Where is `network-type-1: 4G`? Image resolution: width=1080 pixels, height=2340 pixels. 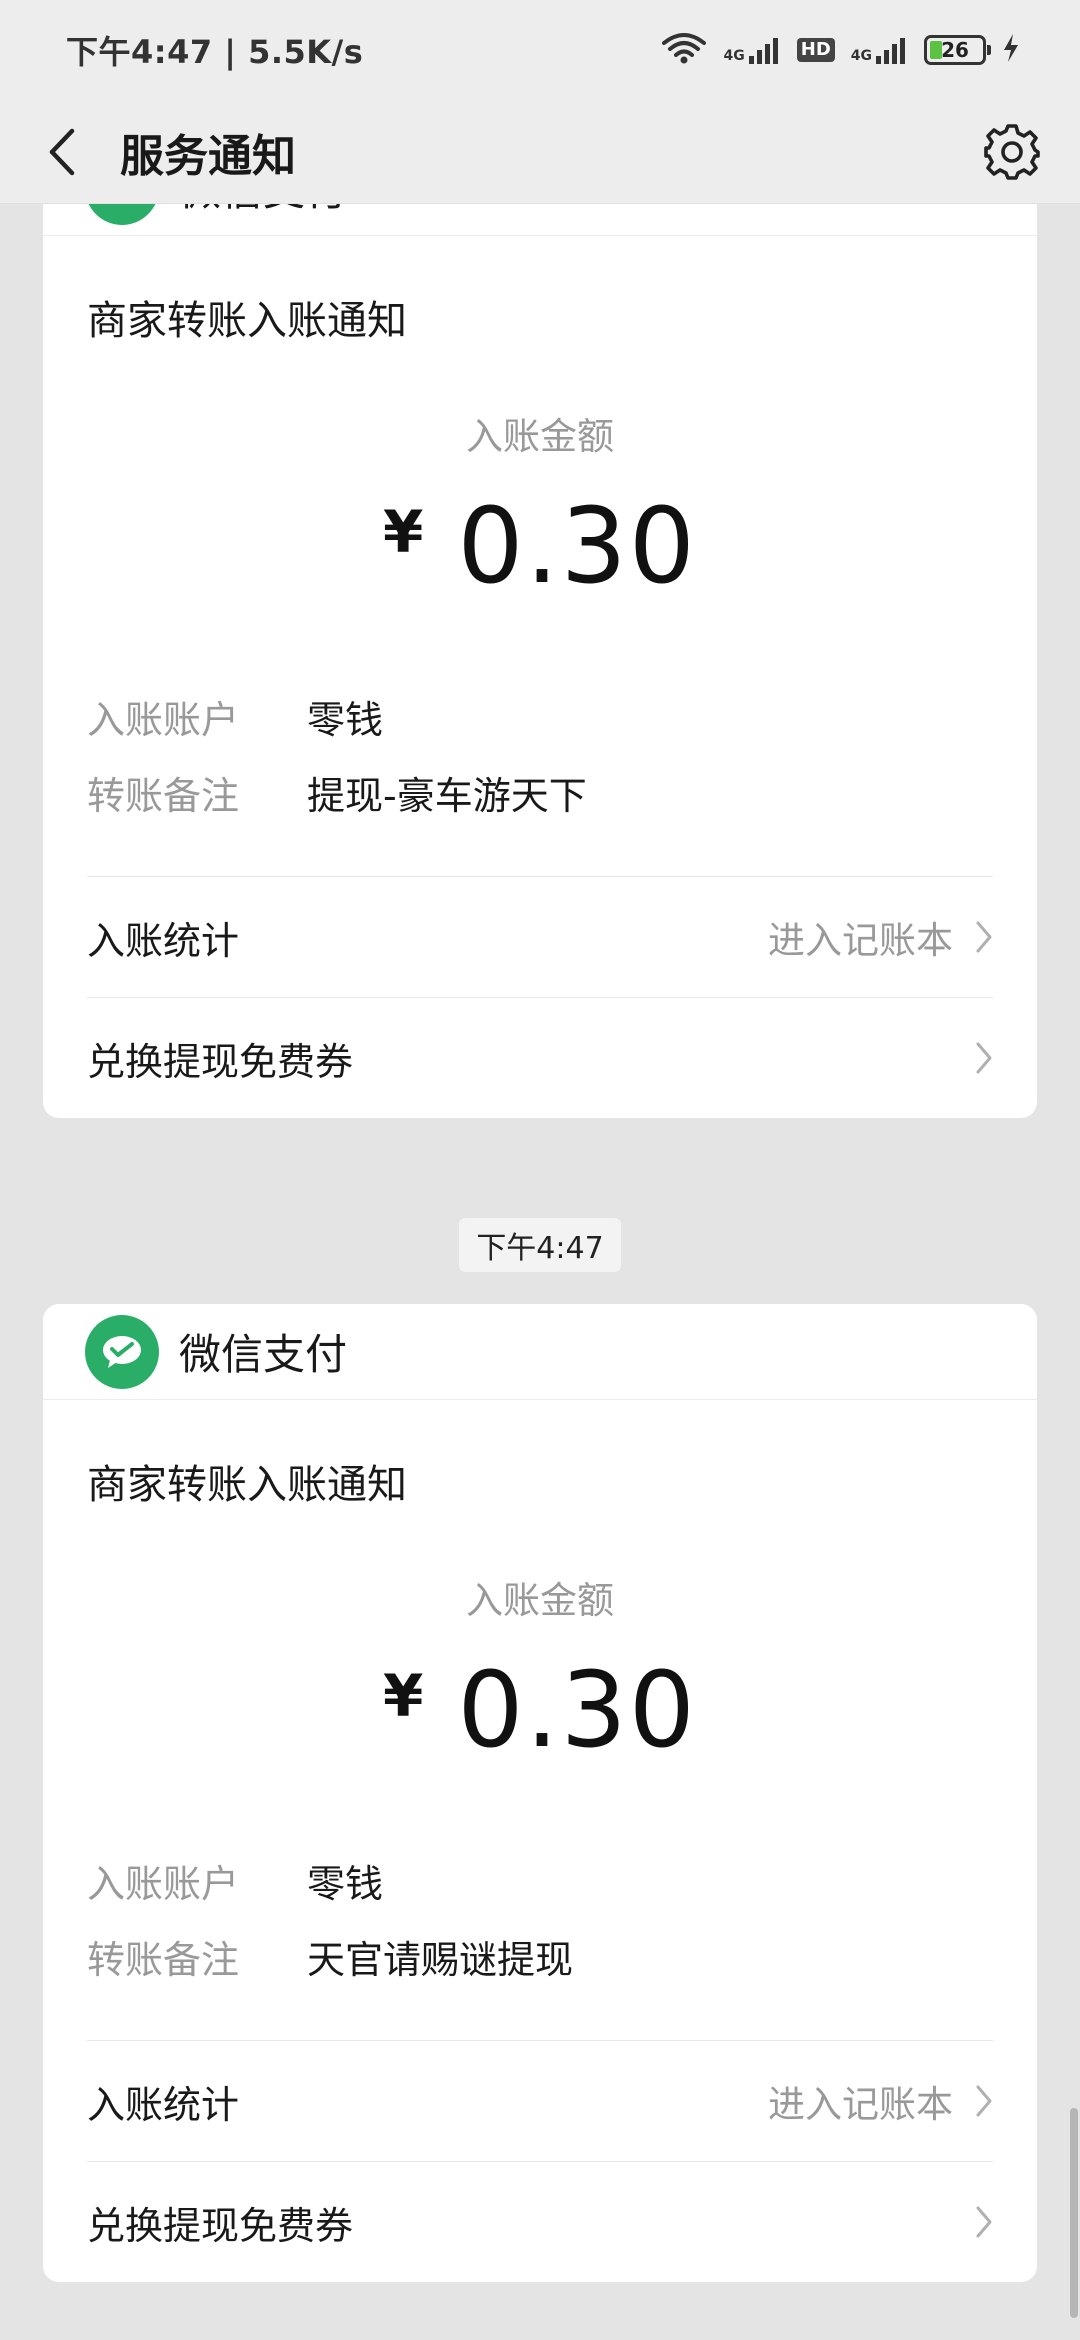 network-type-1: 4G is located at coordinates (734, 56).